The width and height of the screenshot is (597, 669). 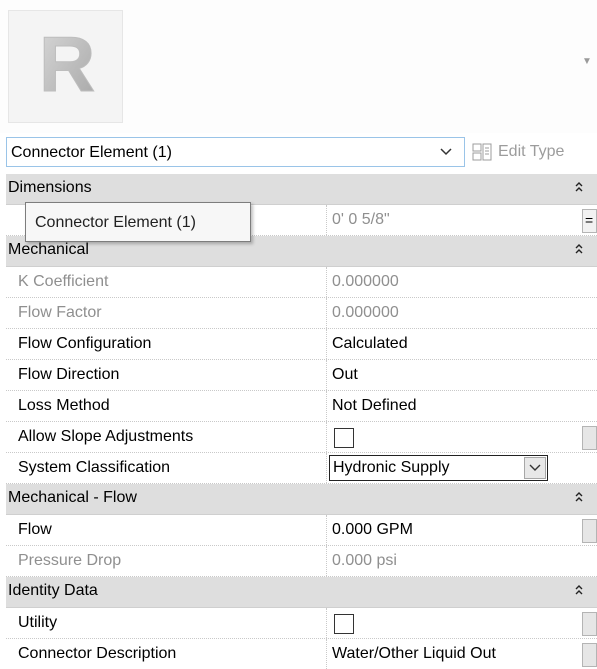 I want to click on value-cell: Out, so click(x=452, y=375).